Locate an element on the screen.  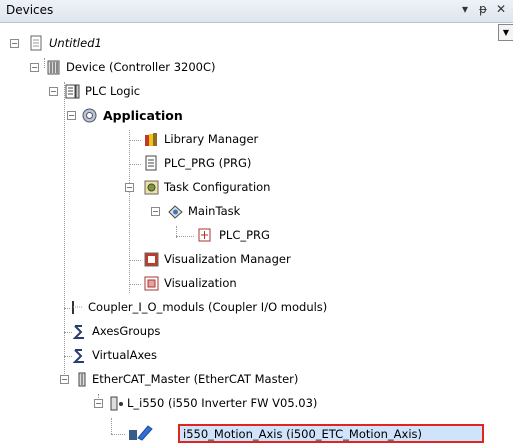
project-label: Untitled1 is located at coordinates (75, 43).